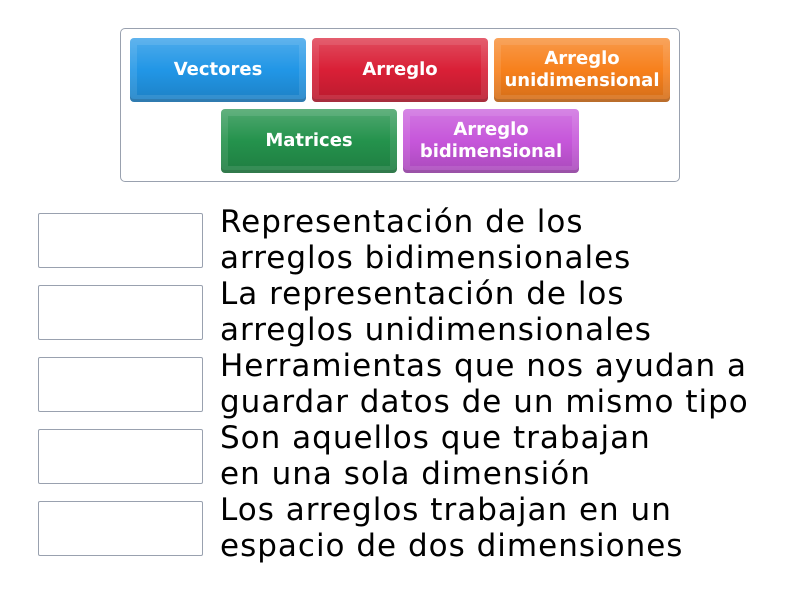 The width and height of the screenshot is (800, 600). What do you see at coordinates (452, 528) in the screenshot?
I see `prompt-text: Los arreglos trabajan en un espacio de dos dimensiones` at bounding box center [452, 528].